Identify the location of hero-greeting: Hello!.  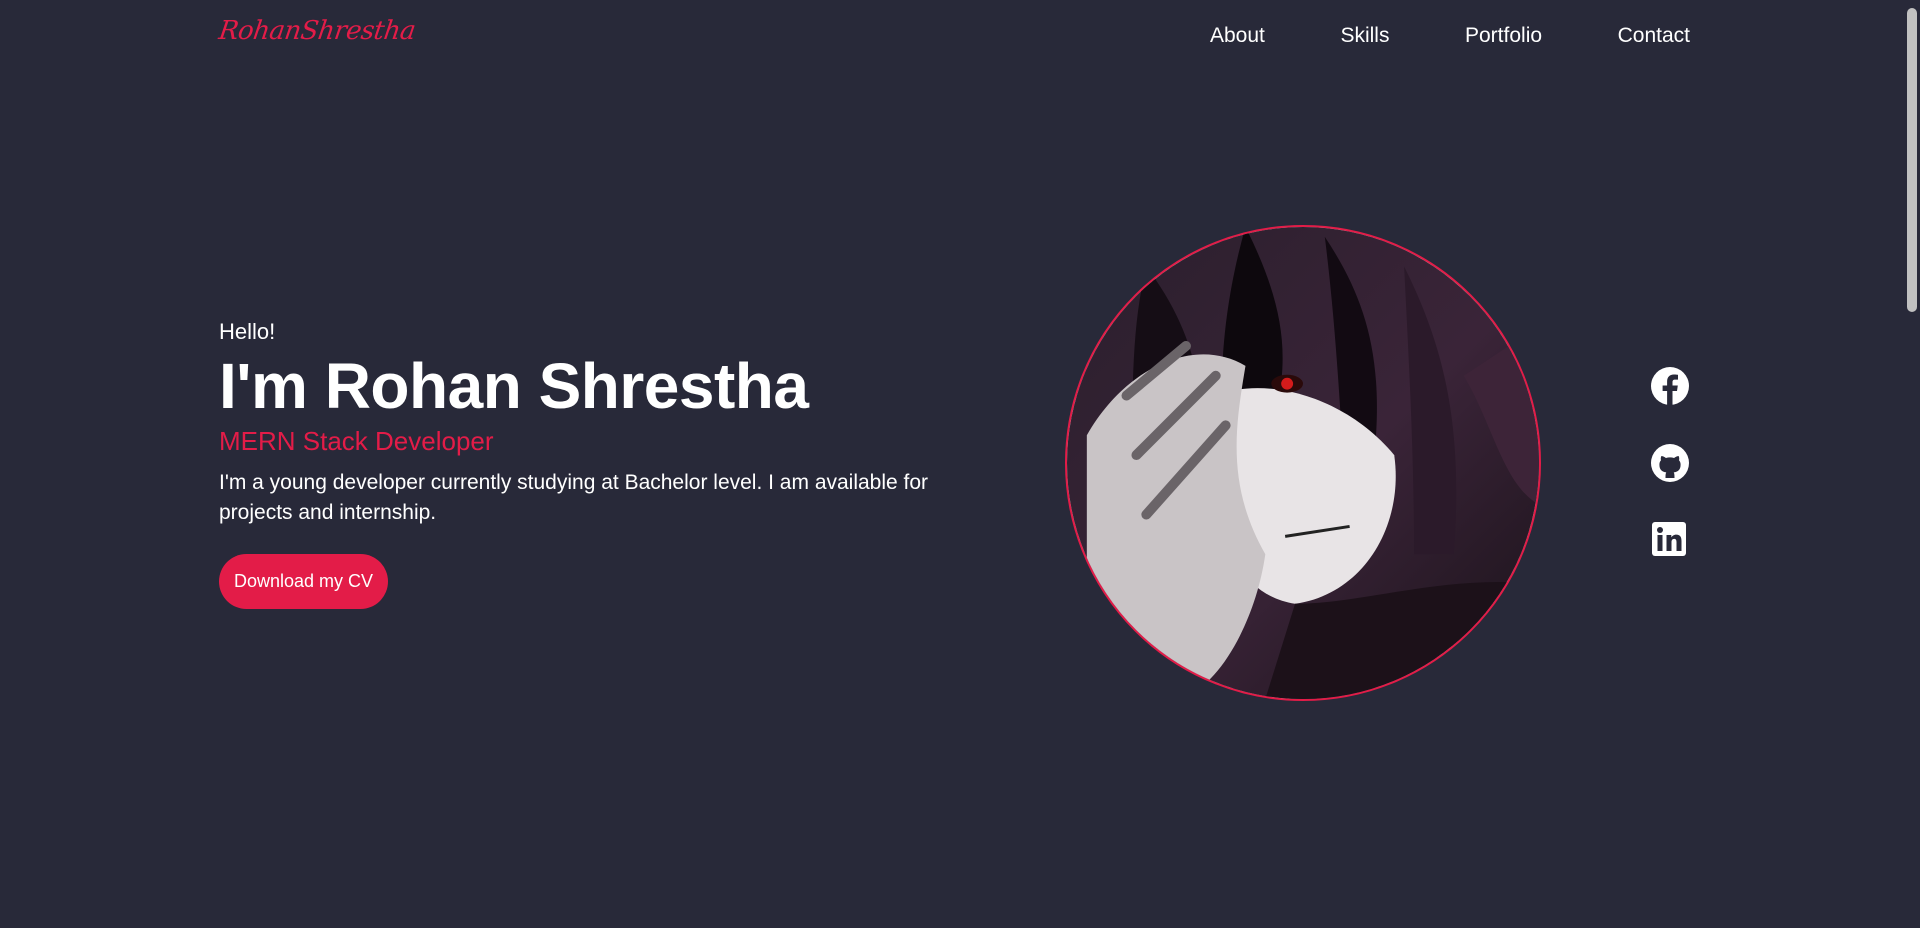
(247, 331).